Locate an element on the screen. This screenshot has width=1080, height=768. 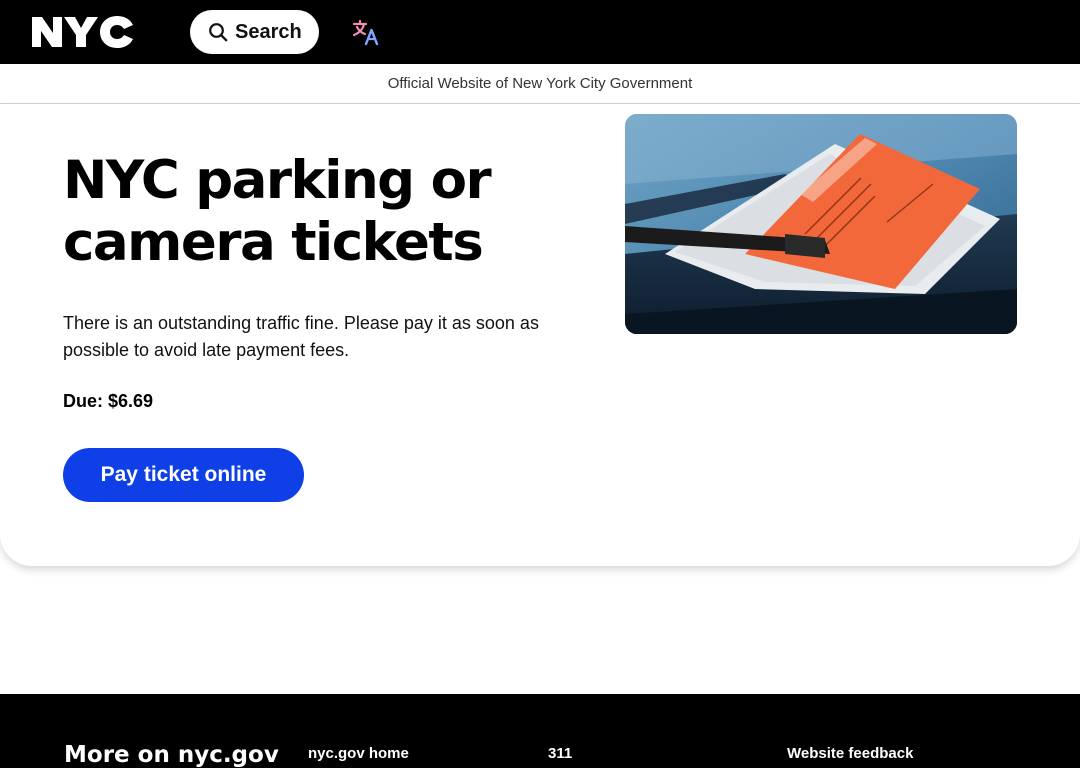
amount-due-value: $6.69 is located at coordinates (131, 401).